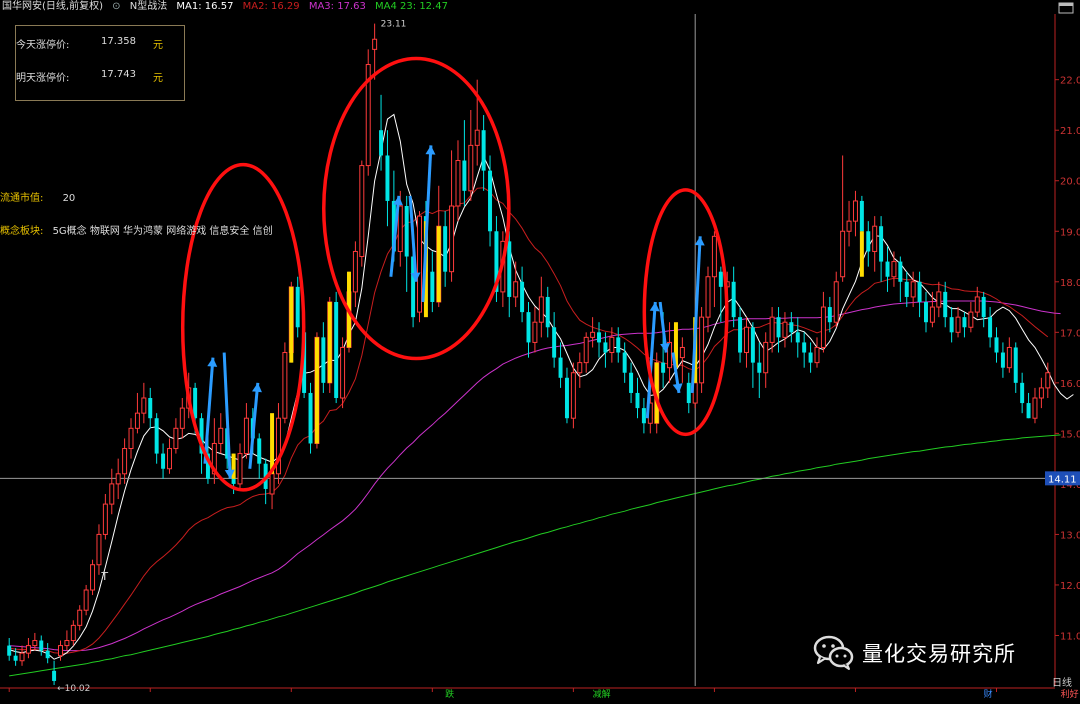 The image size is (1080, 704). Describe the element at coordinates (158, 45) in the screenshot. I see `today-limit-unit: 元` at that location.